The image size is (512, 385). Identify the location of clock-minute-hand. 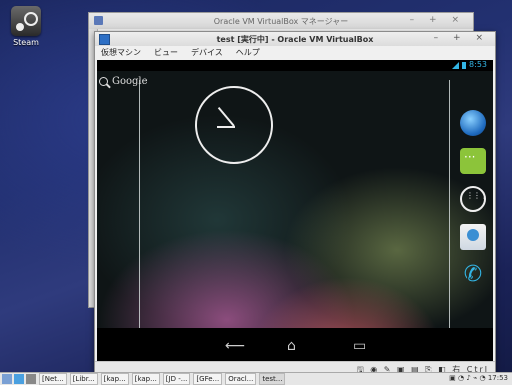
(226, 116).